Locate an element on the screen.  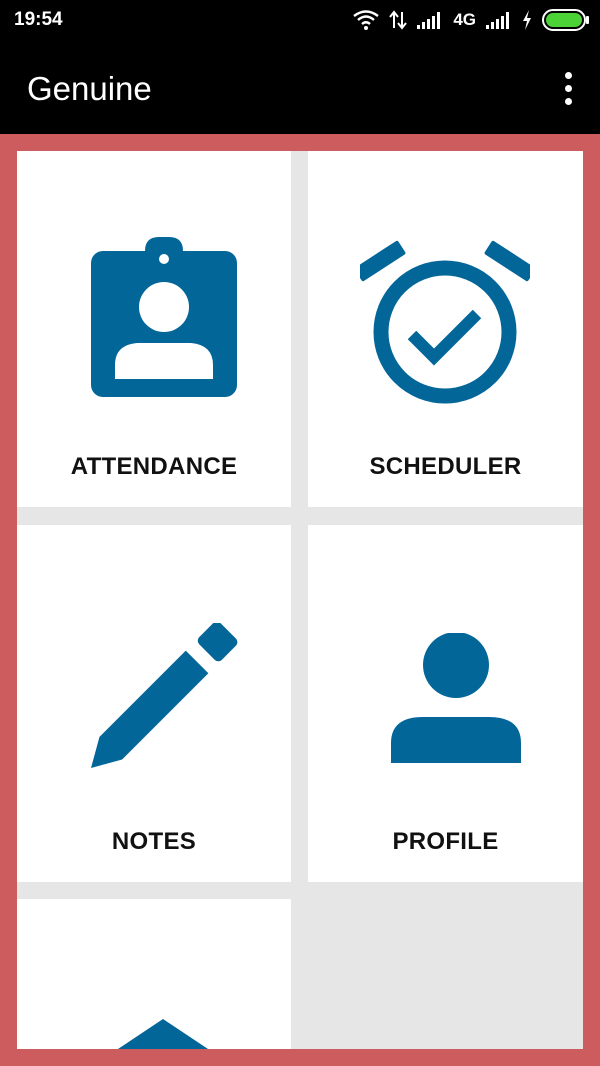
alarm-check-icon is located at coordinates (445, 322).